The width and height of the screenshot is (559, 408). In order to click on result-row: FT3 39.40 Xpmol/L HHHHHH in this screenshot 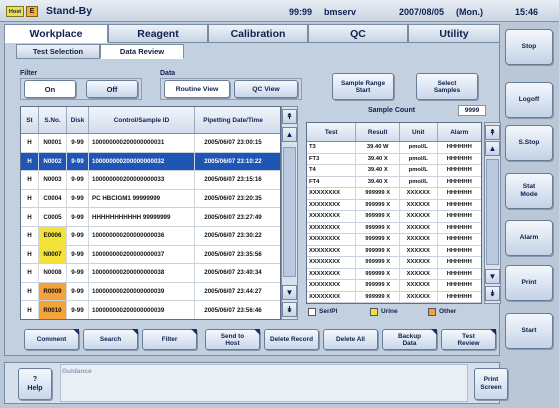, I will do `click(394, 159)`.